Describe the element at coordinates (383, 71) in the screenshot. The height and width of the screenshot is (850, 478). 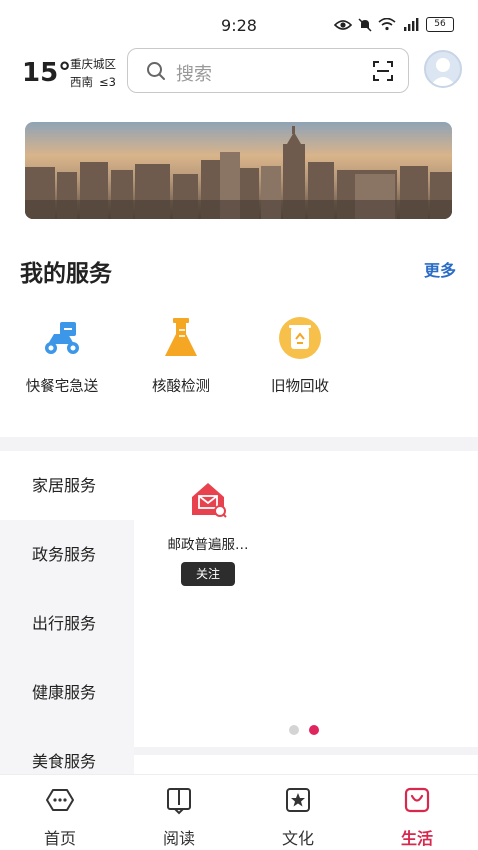
I see `scan-icon` at that location.